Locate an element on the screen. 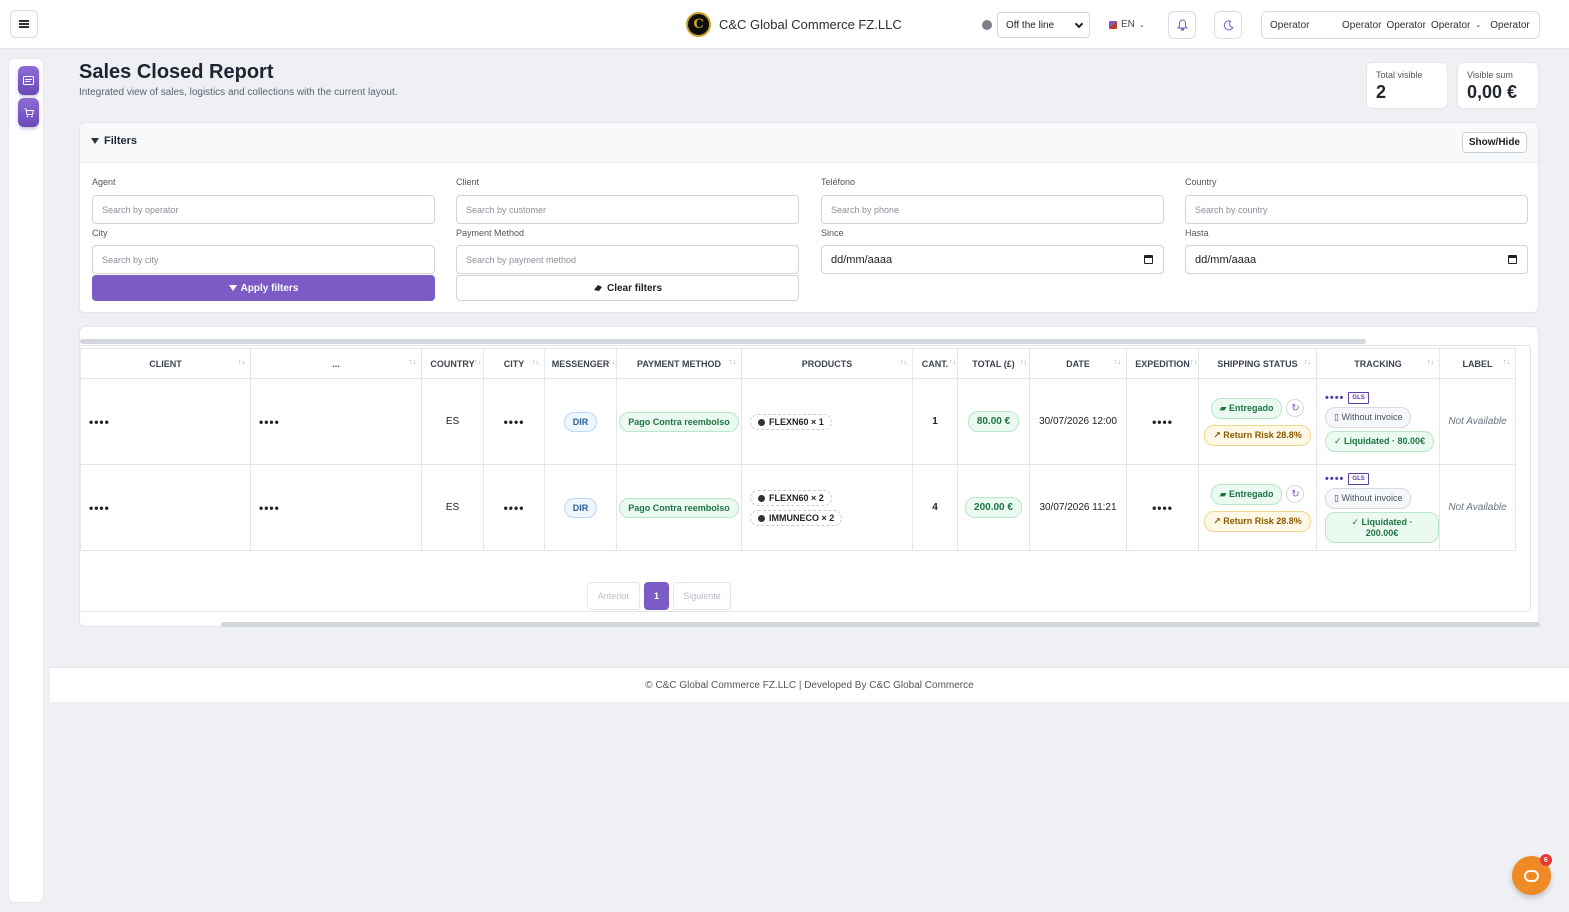 The image size is (1569, 912). client-label: Client is located at coordinates (468, 182).